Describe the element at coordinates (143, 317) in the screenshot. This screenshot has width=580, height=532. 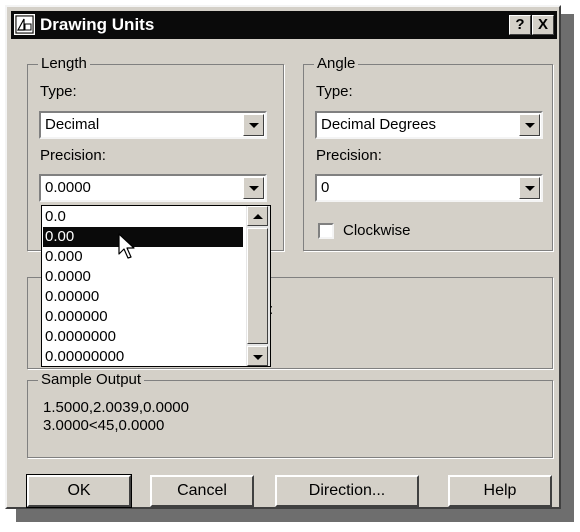
I see `dropdown-option: 0.000000` at that location.